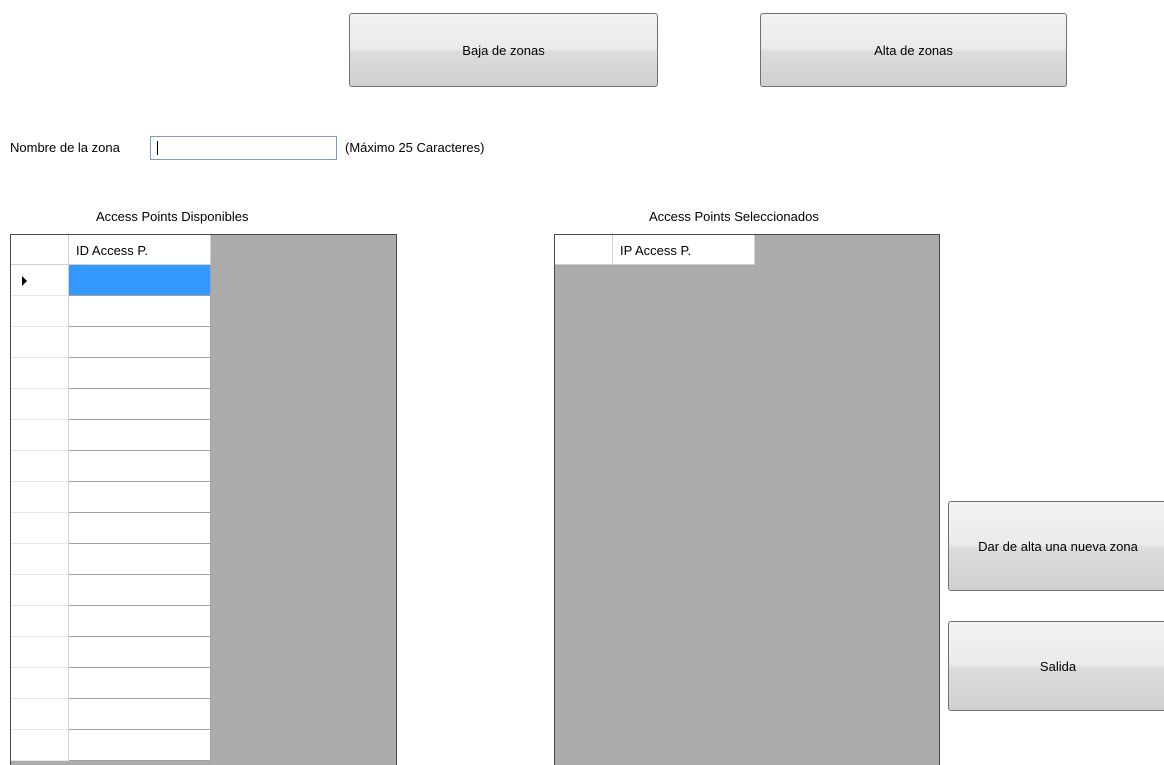  Describe the element at coordinates (140, 250) in the screenshot. I see `id-access-column-header: ID Access P.` at that location.